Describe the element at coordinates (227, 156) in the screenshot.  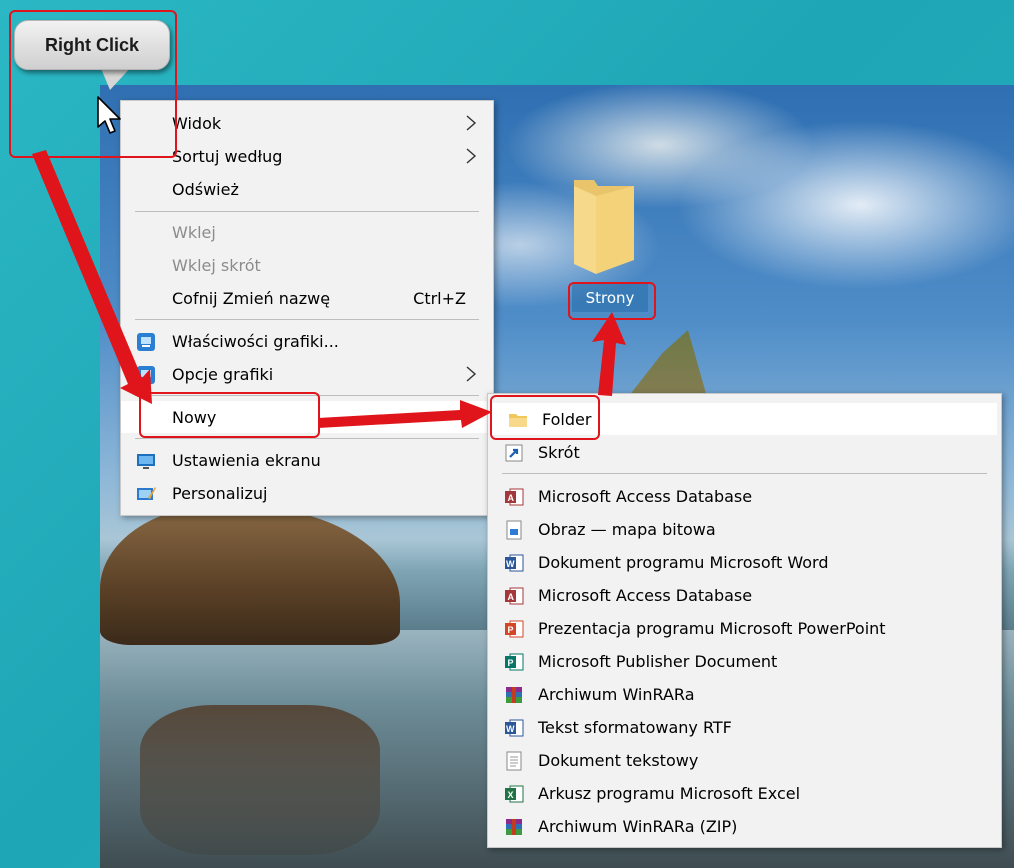
I see `menu-item-label: Sortuj według` at that location.